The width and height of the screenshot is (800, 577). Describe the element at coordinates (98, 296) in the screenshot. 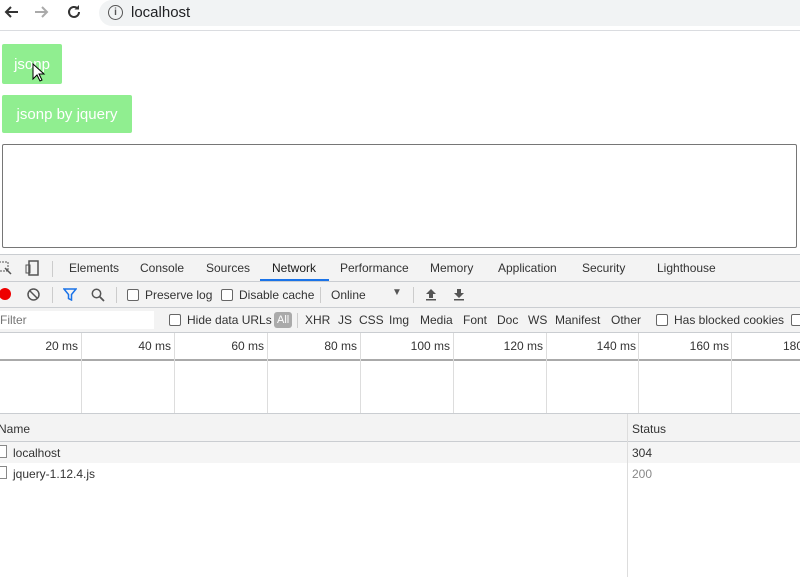

I see `search-icon` at that location.